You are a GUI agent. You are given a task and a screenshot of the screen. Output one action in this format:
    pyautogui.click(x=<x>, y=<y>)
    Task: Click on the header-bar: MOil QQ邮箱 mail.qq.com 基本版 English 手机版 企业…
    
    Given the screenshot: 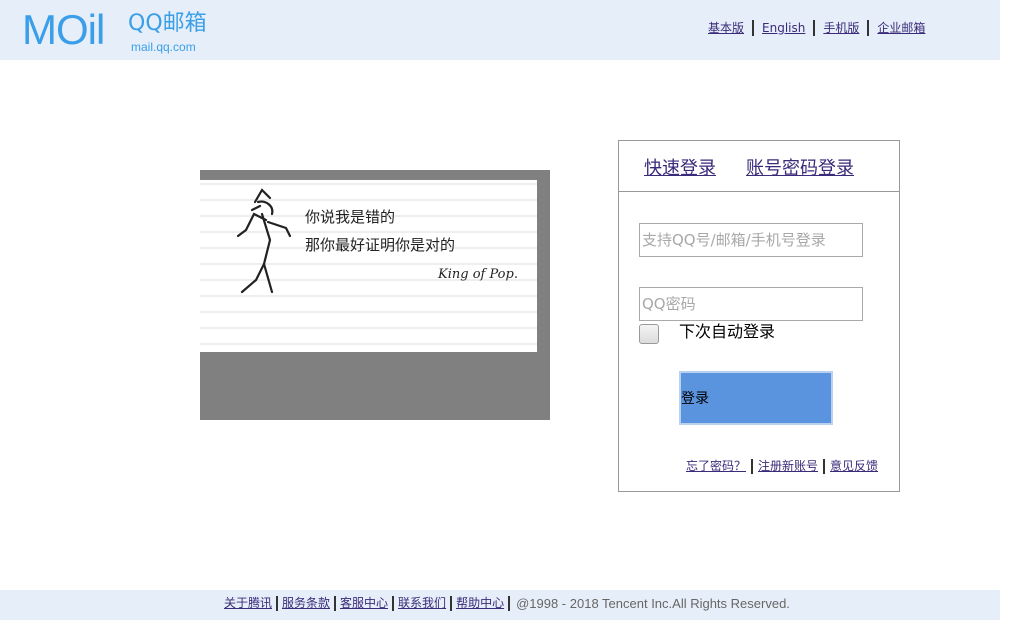 What is the action you would take?
    pyautogui.click(x=500, y=30)
    